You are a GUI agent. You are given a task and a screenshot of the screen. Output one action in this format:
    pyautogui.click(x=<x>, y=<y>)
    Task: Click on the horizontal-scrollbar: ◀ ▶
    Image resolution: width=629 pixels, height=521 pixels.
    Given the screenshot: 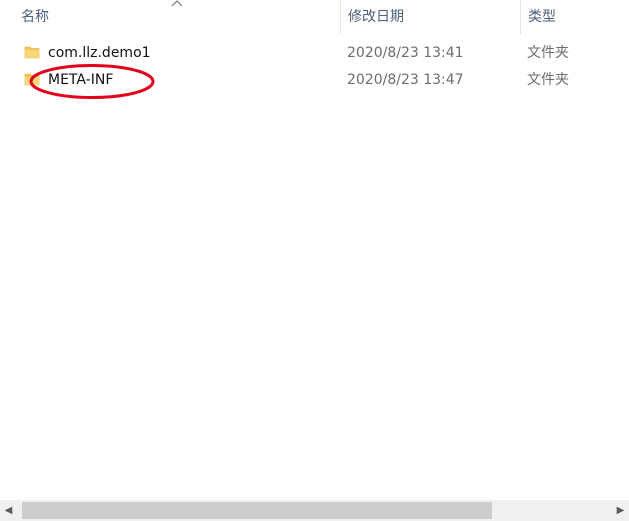 What is the action you would take?
    pyautogui.click(x=314, y=510)
    